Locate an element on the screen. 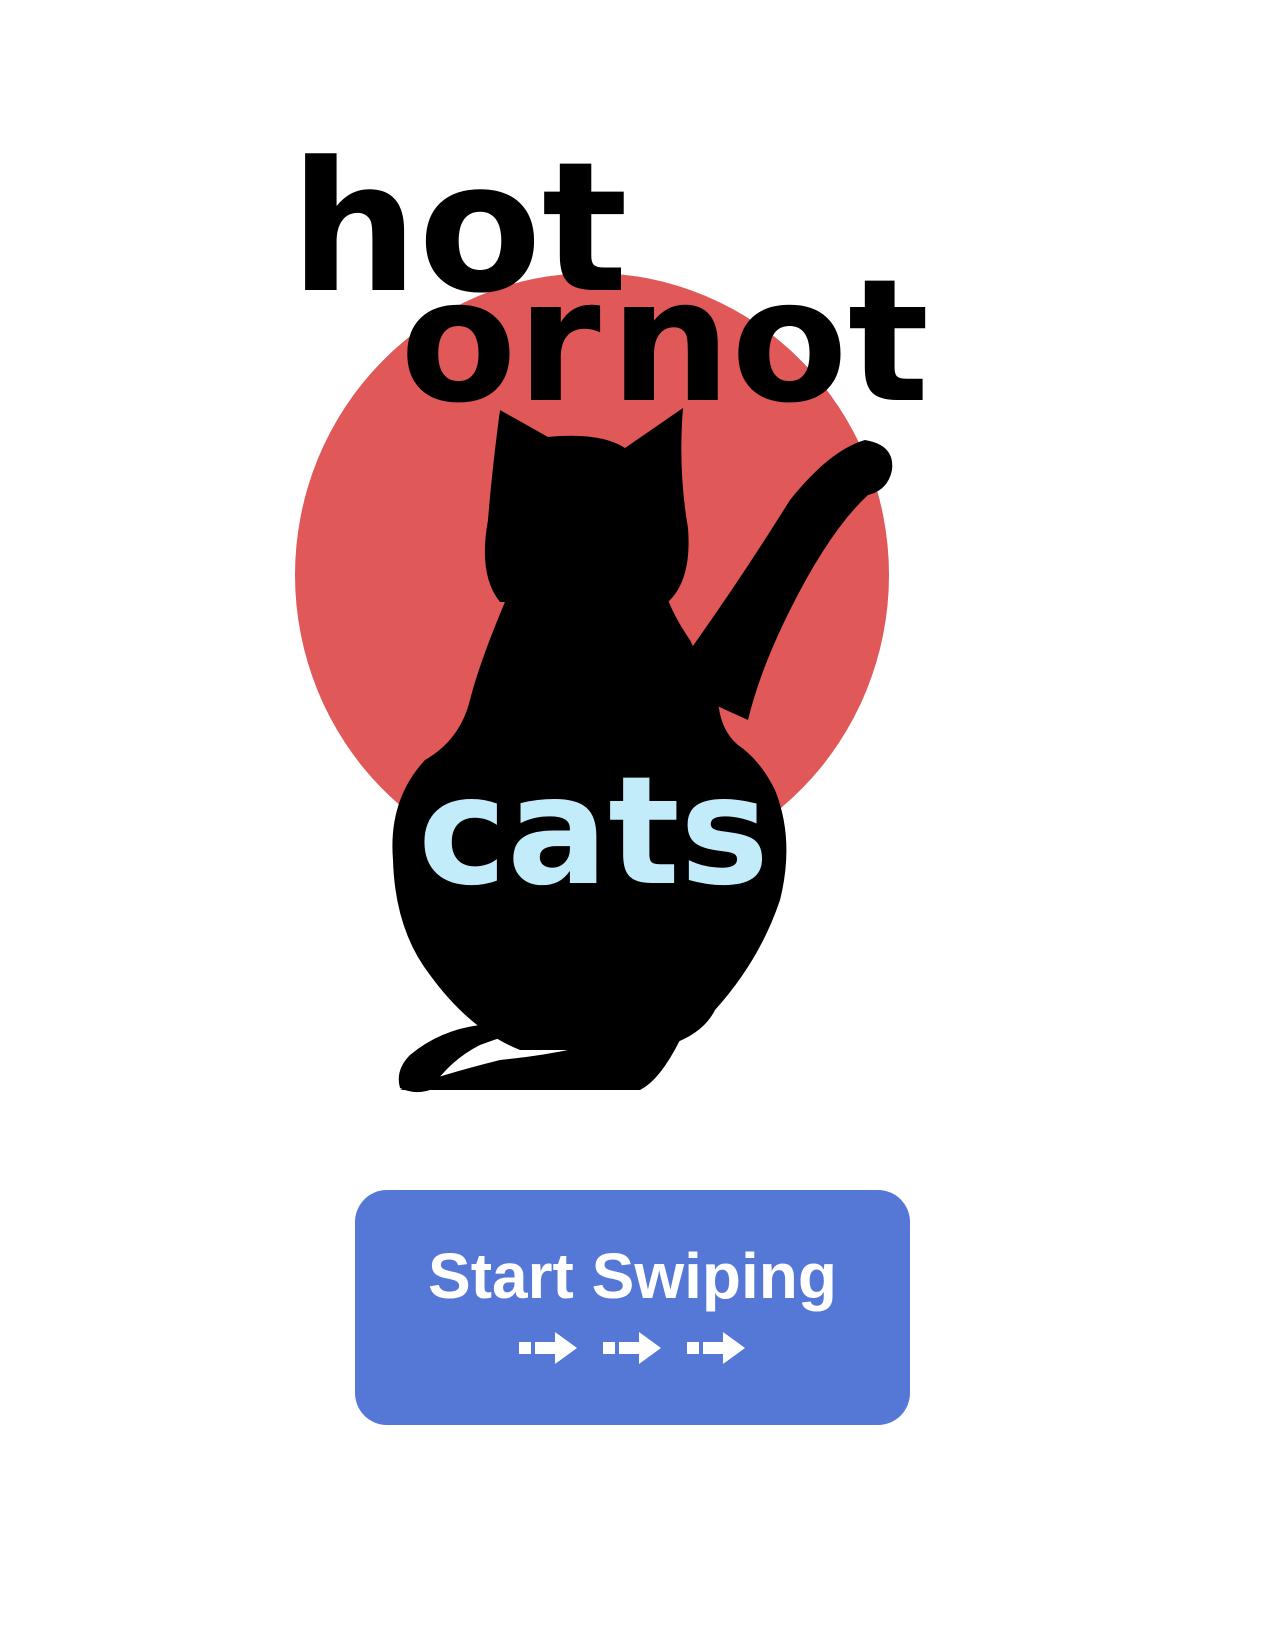  start-swiping-button: Start Swiping is located at coordinates (632, 1307).